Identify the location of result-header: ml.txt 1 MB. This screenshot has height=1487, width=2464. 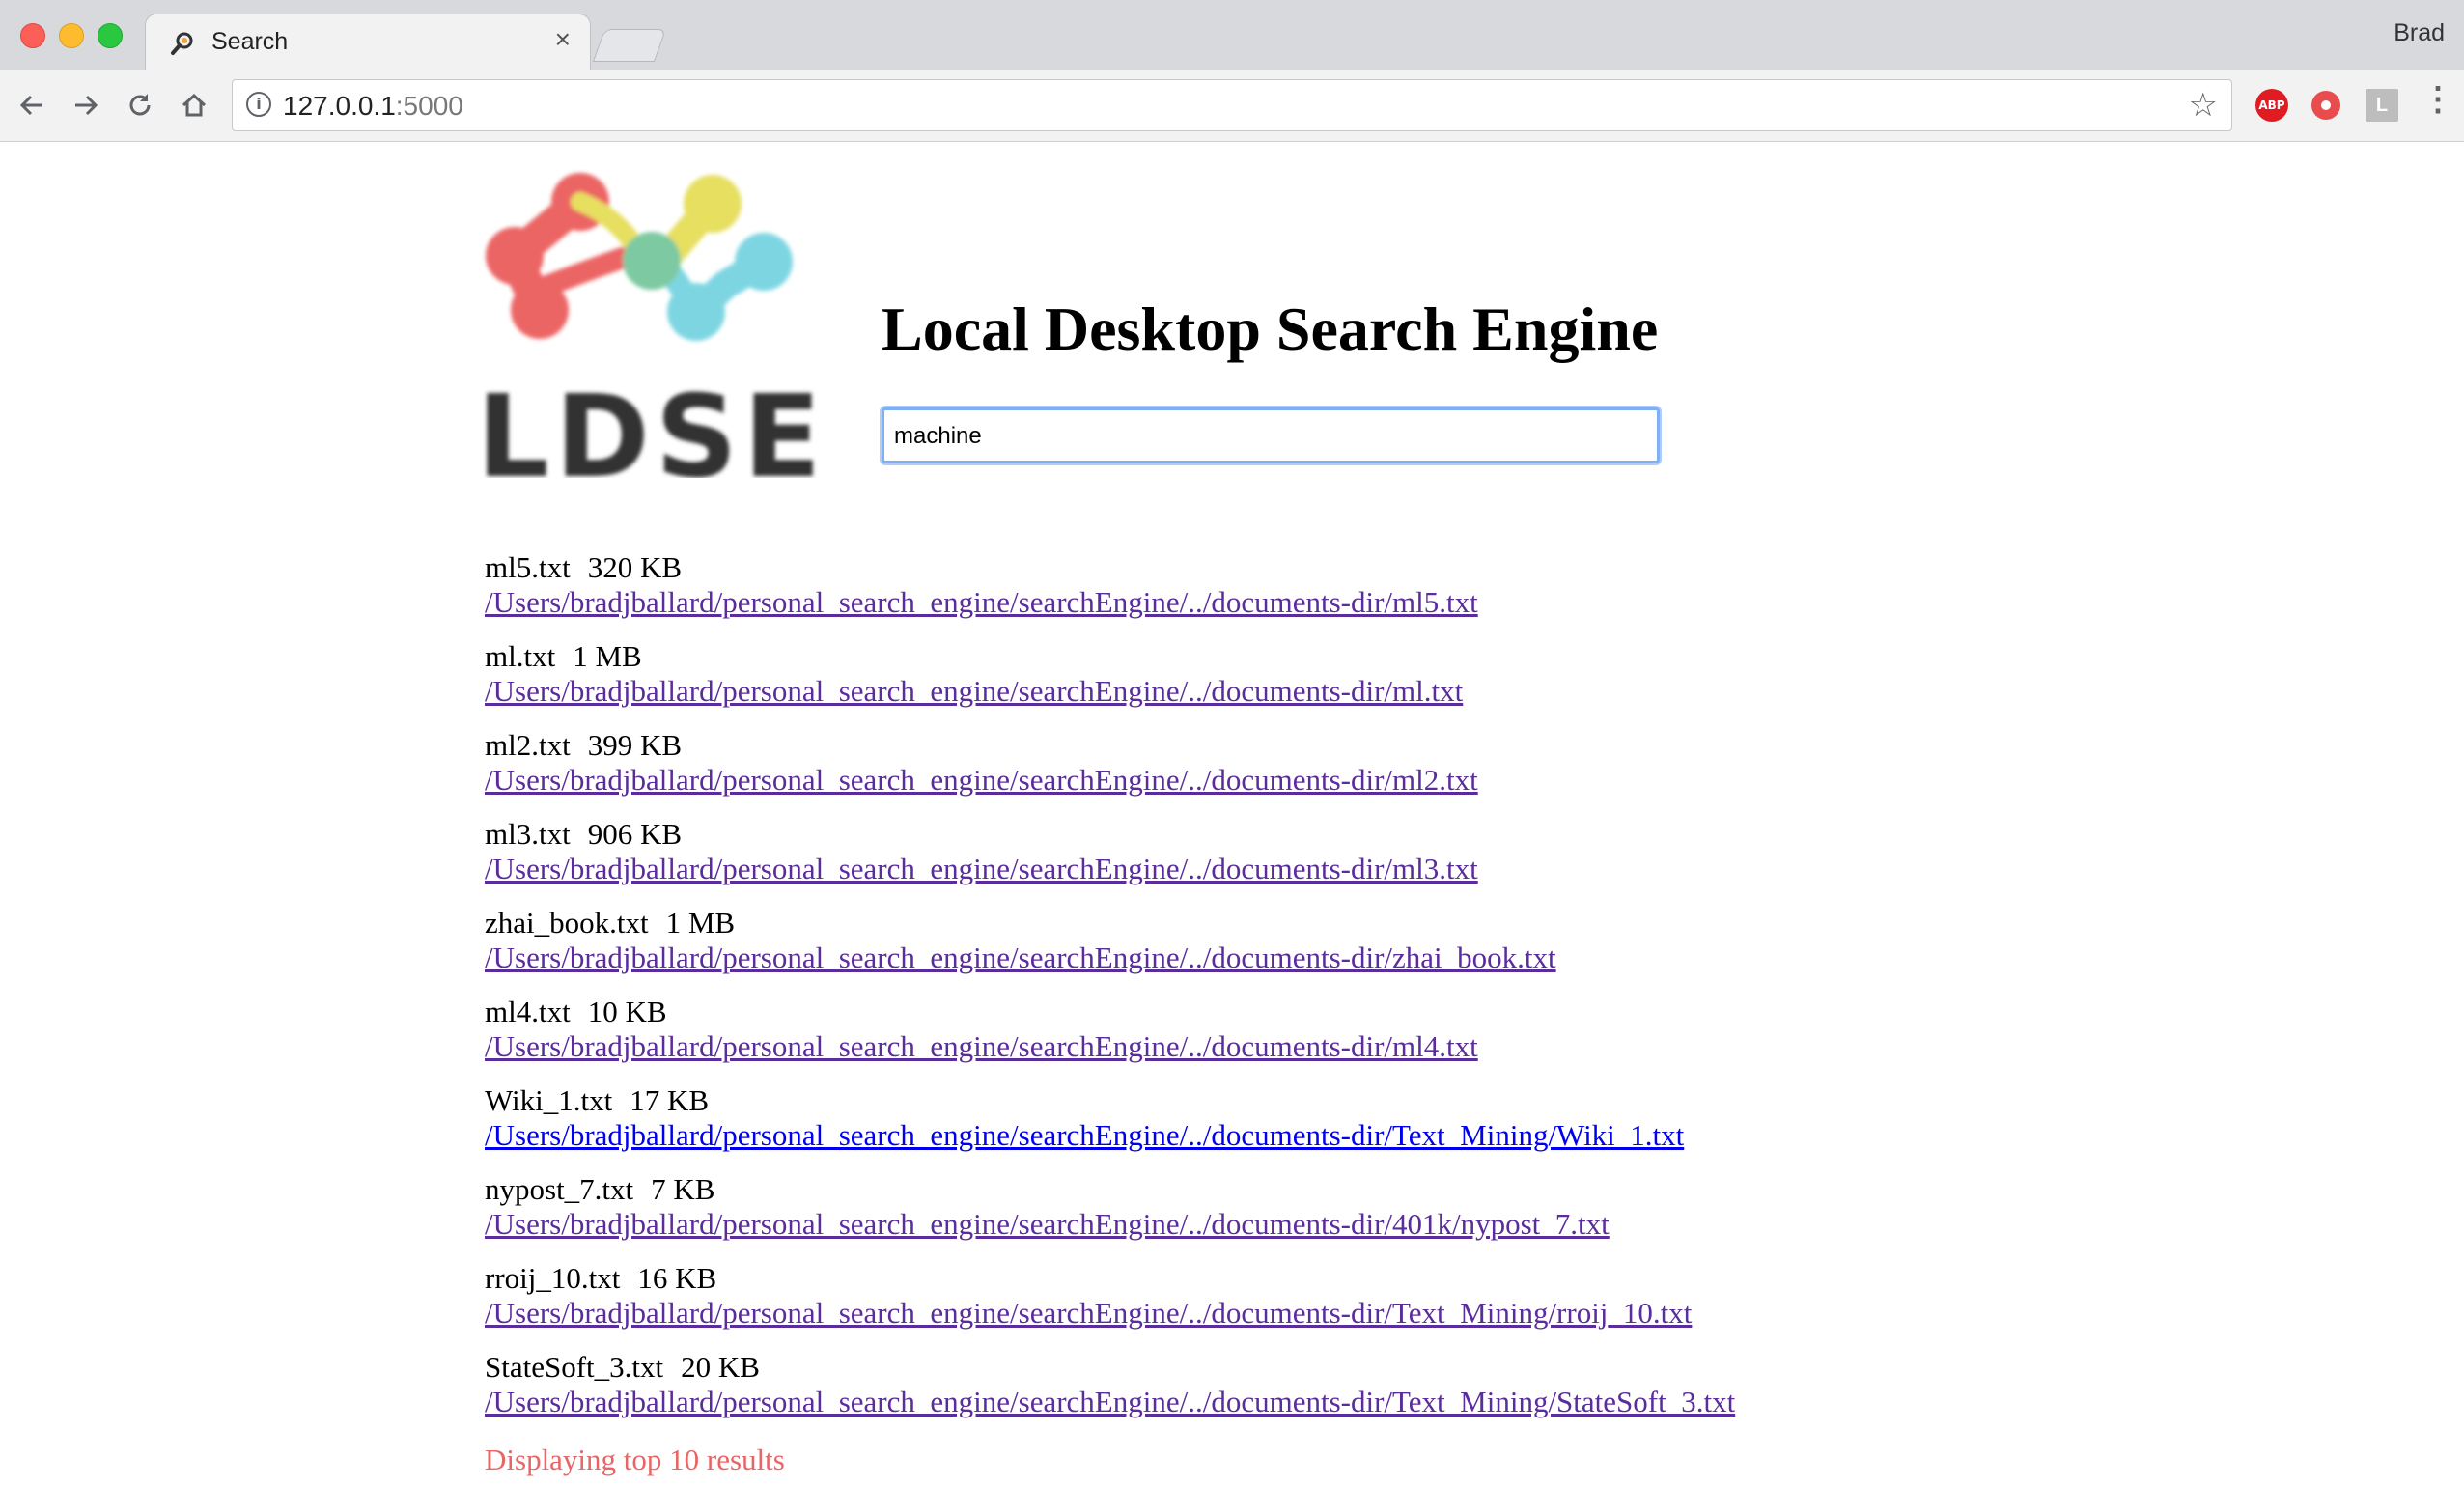
(1110, 656).